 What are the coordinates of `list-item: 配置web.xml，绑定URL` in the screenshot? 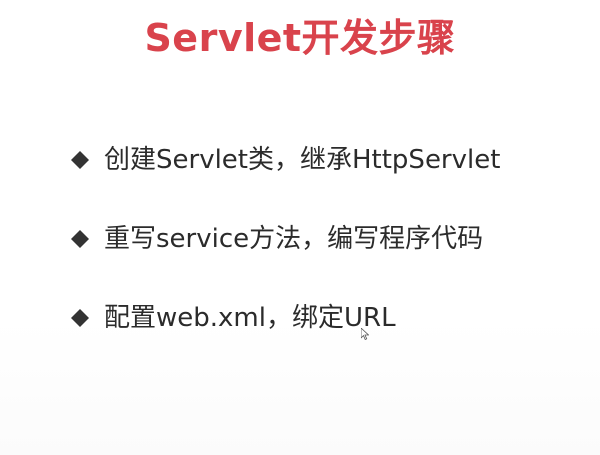 It's located at (284, 318).